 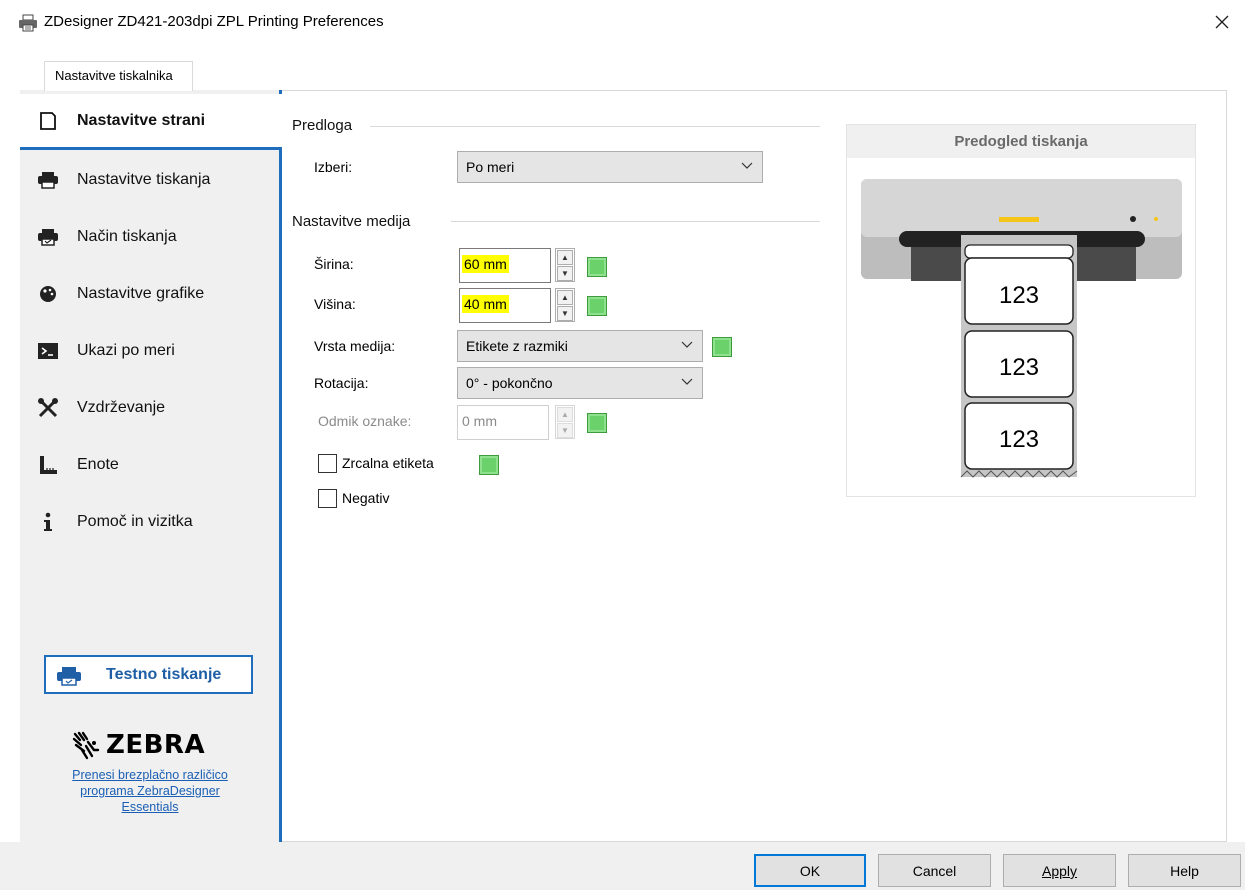 I want to click on terminal-icon, so click(x=48, y=351).